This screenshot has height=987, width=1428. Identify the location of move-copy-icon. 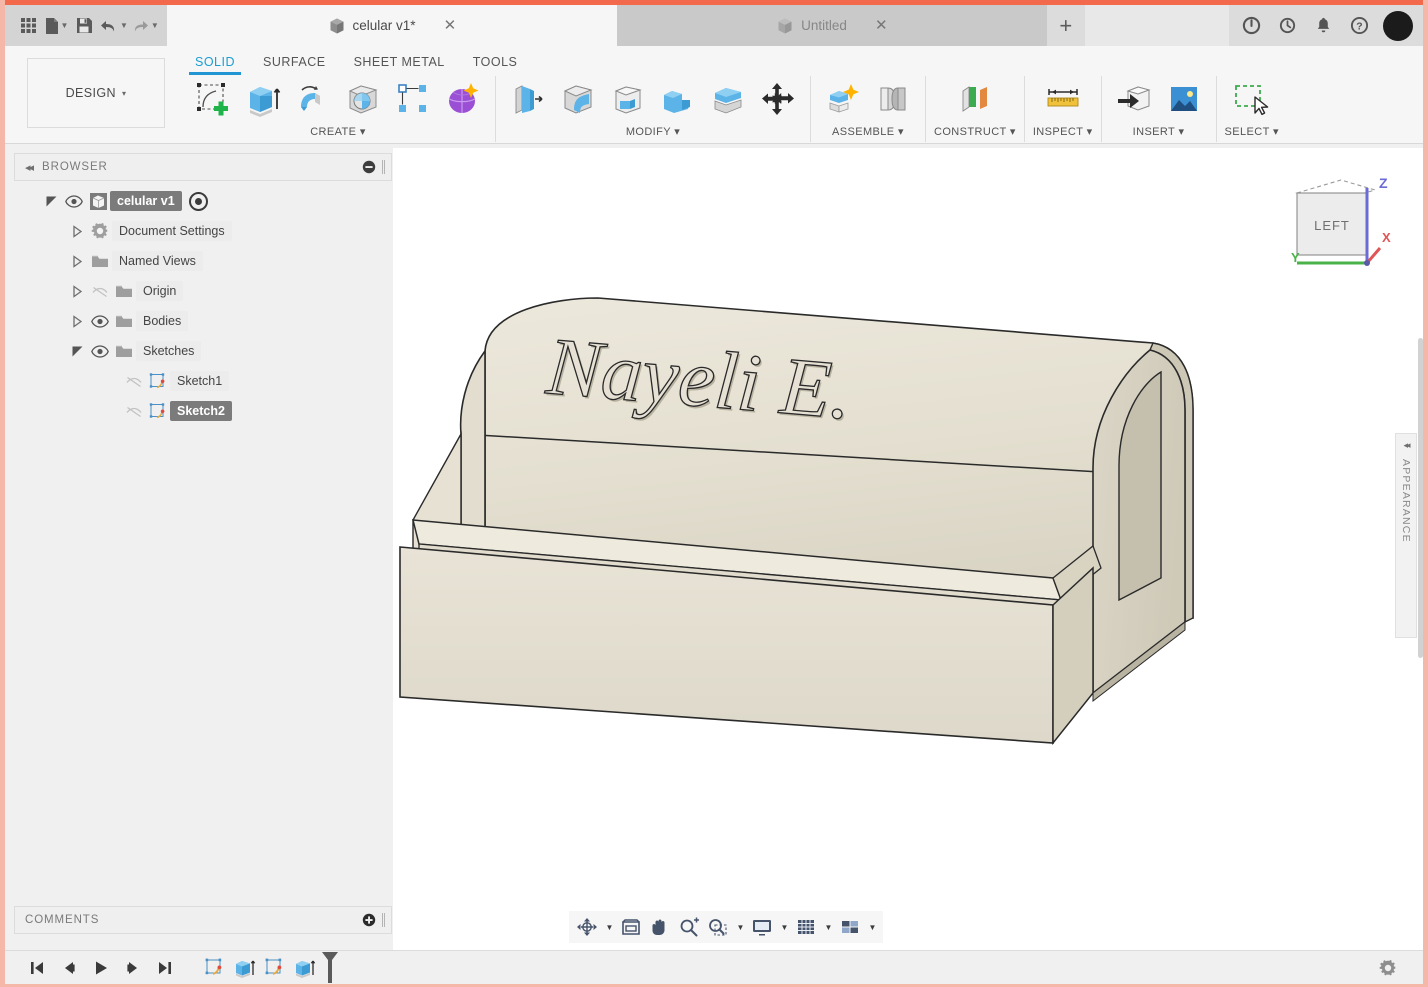
(778, 99).